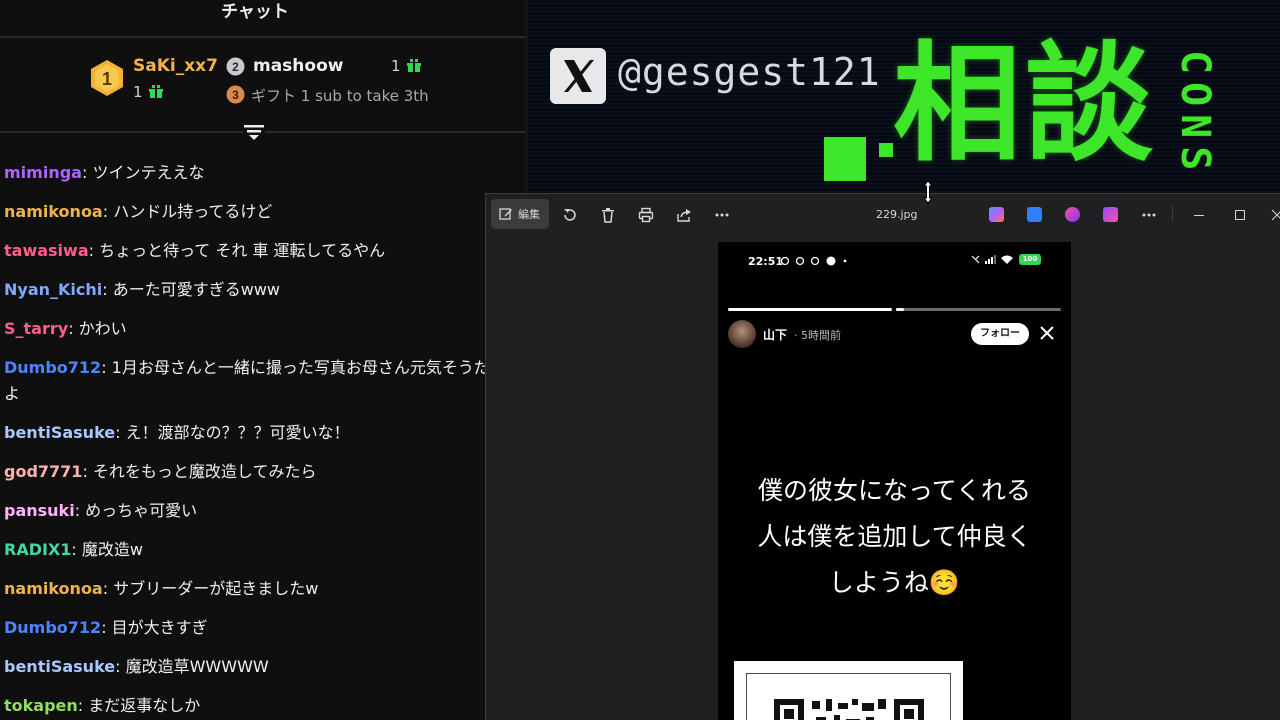  Describe the element at coordinates (996, 214) in the screenshot. I see `copilot-icon` at that location.